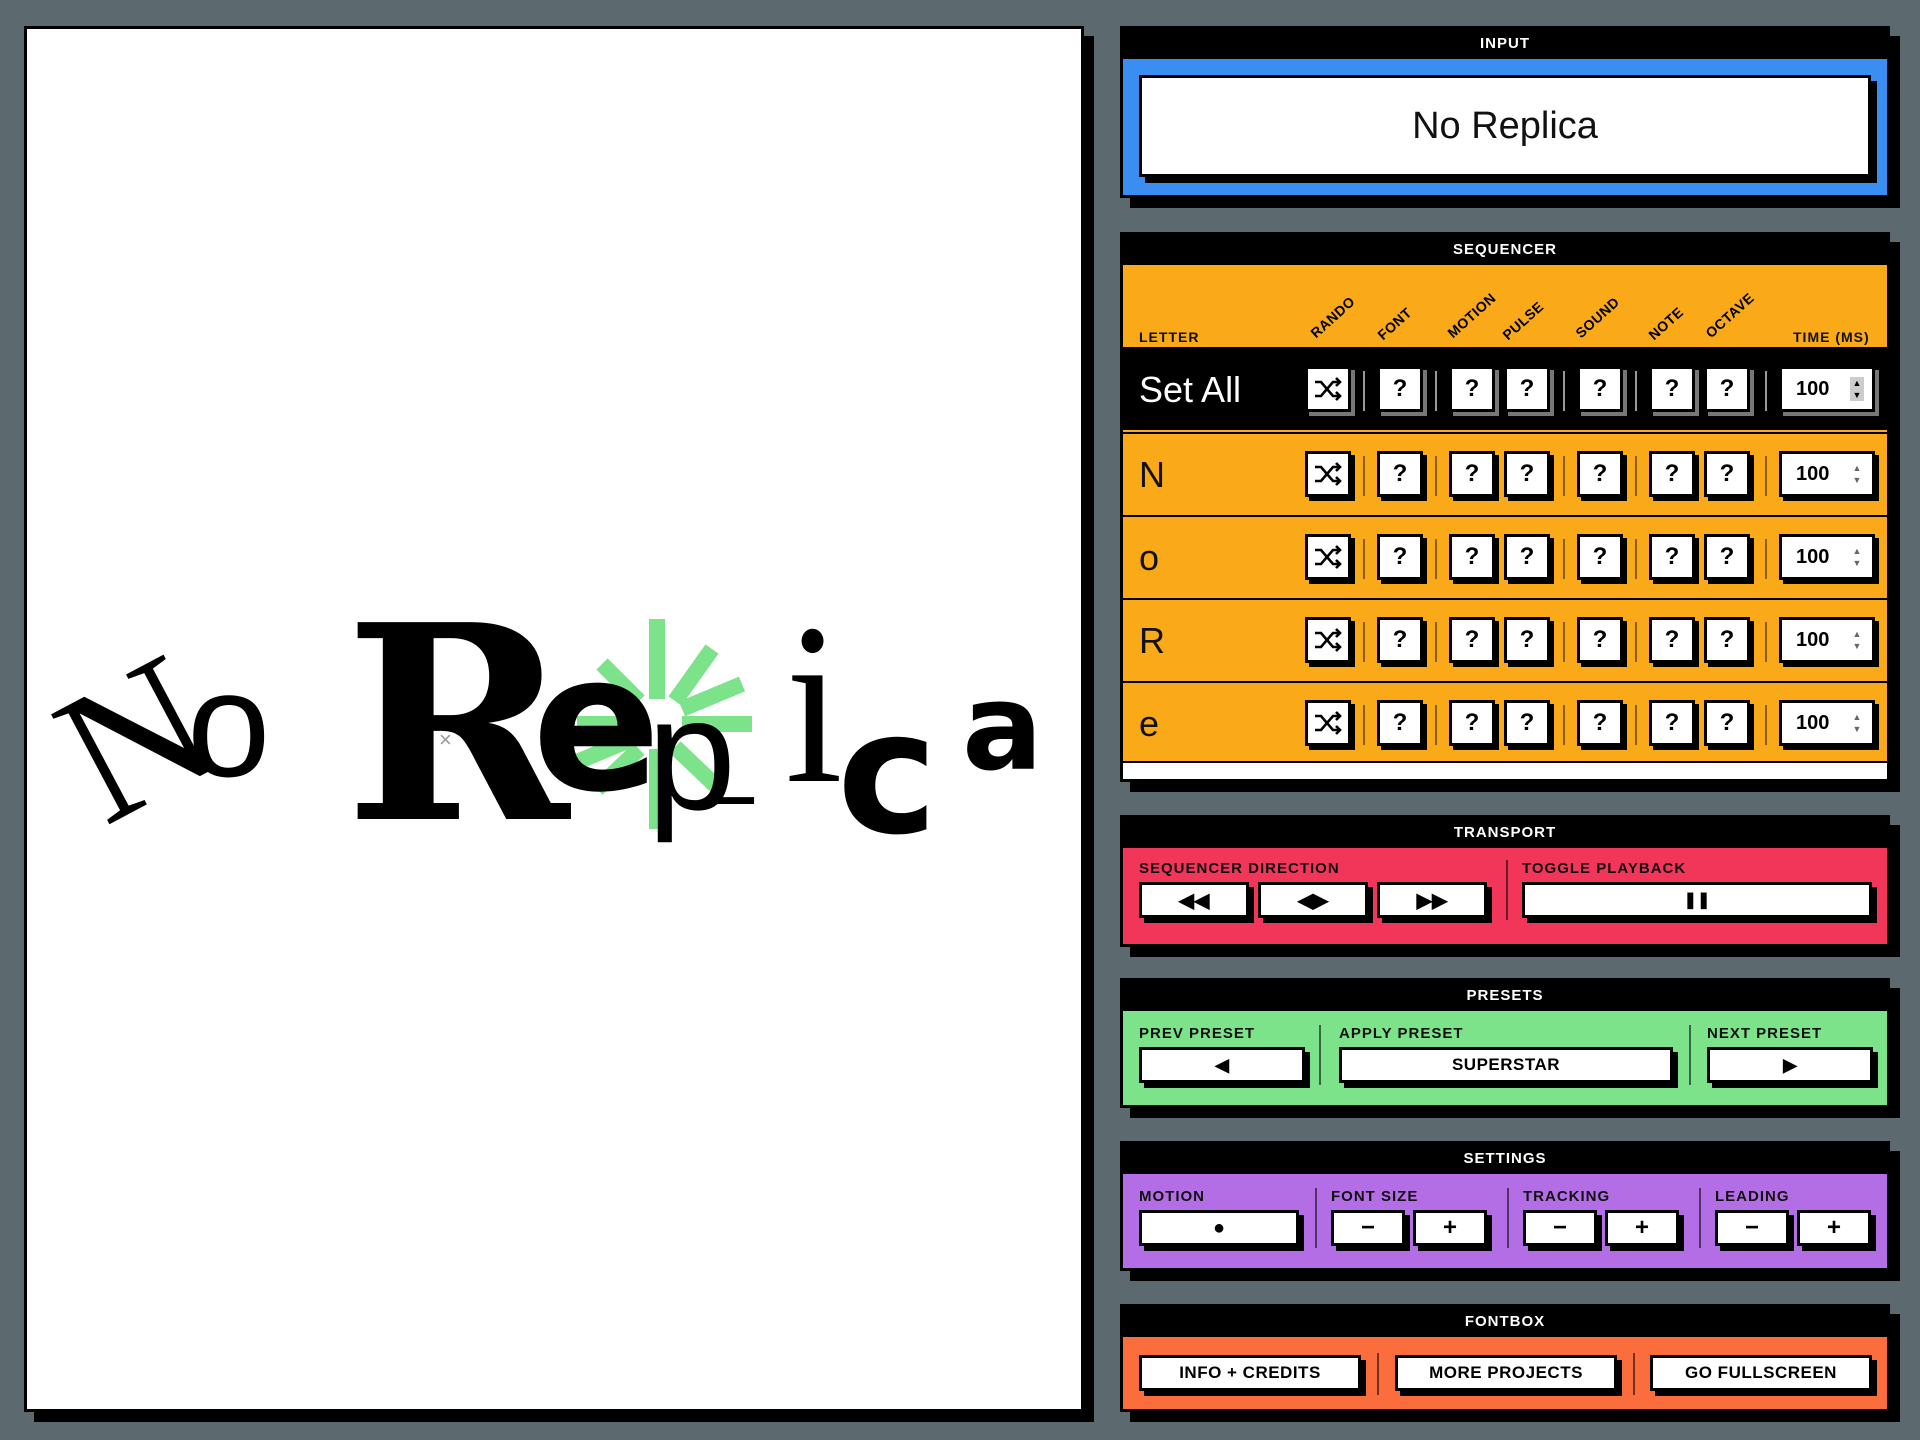  Describe the element at coordinates (1222, 1065) in the screenshot. I see `prev-preset-button: ◀` at that location.